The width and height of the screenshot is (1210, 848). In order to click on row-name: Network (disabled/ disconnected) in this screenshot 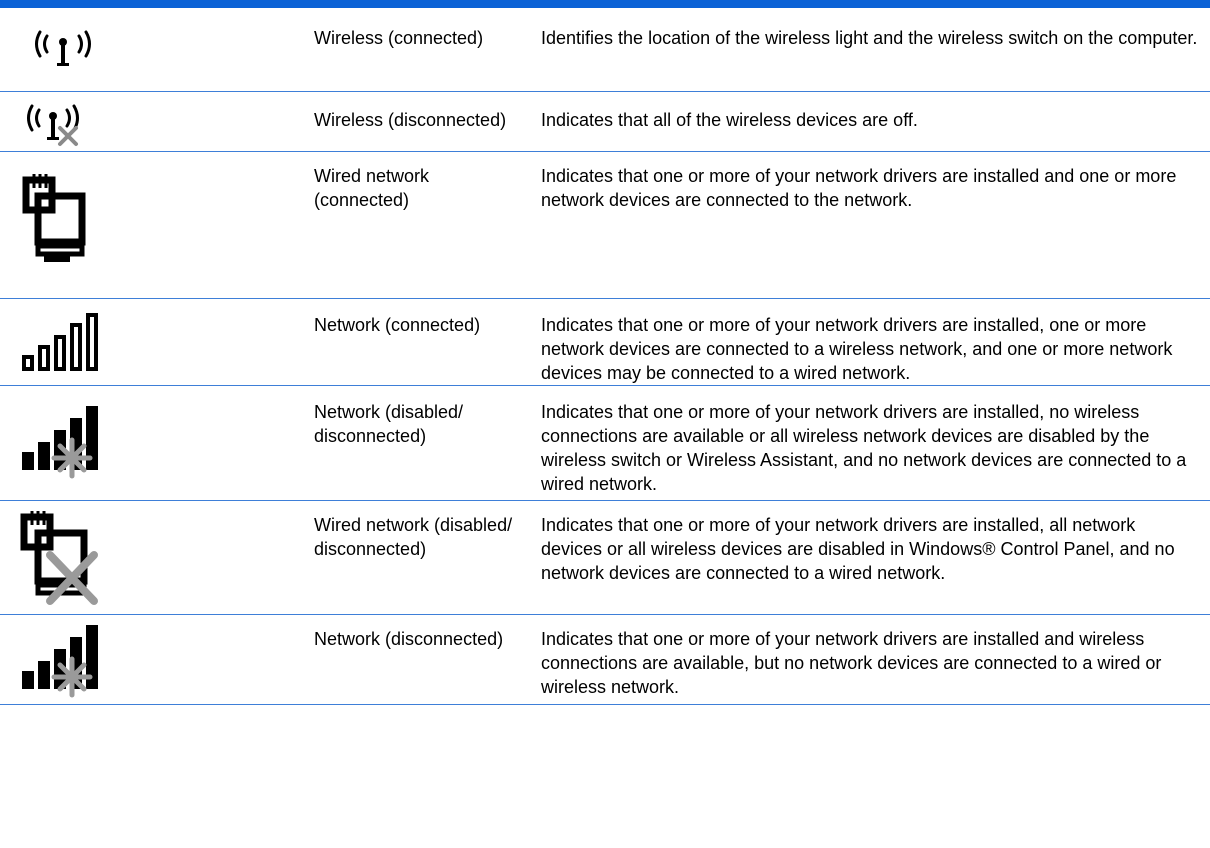, I will do `click(389, 424)`.